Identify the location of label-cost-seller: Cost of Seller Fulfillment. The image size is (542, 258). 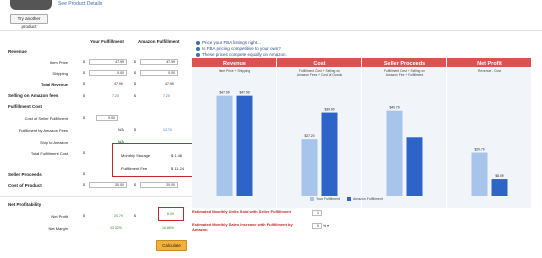
(46, 118).